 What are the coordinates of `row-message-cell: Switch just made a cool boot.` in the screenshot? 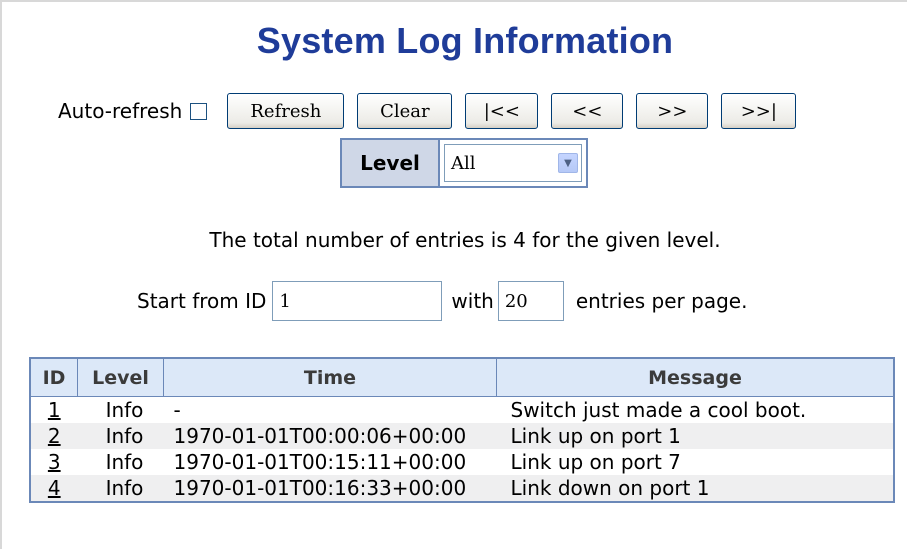 It's located at (658, 410).